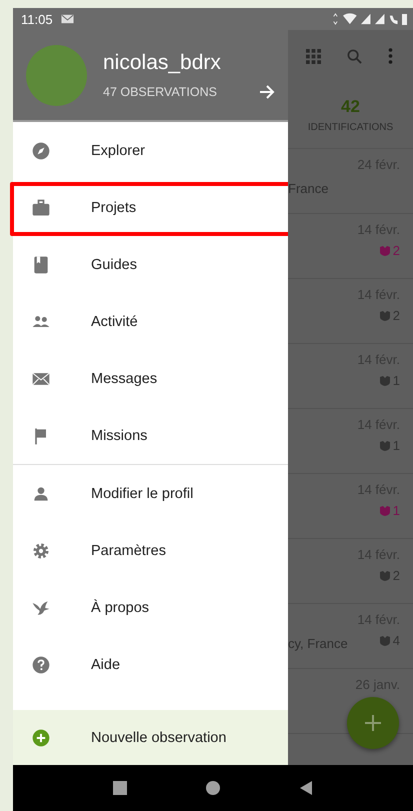 The width and height of the screenshot is (413, 811). Describe the element at coordinates (350, 19) in the screenshot. I see `wifi-icon` at that location.